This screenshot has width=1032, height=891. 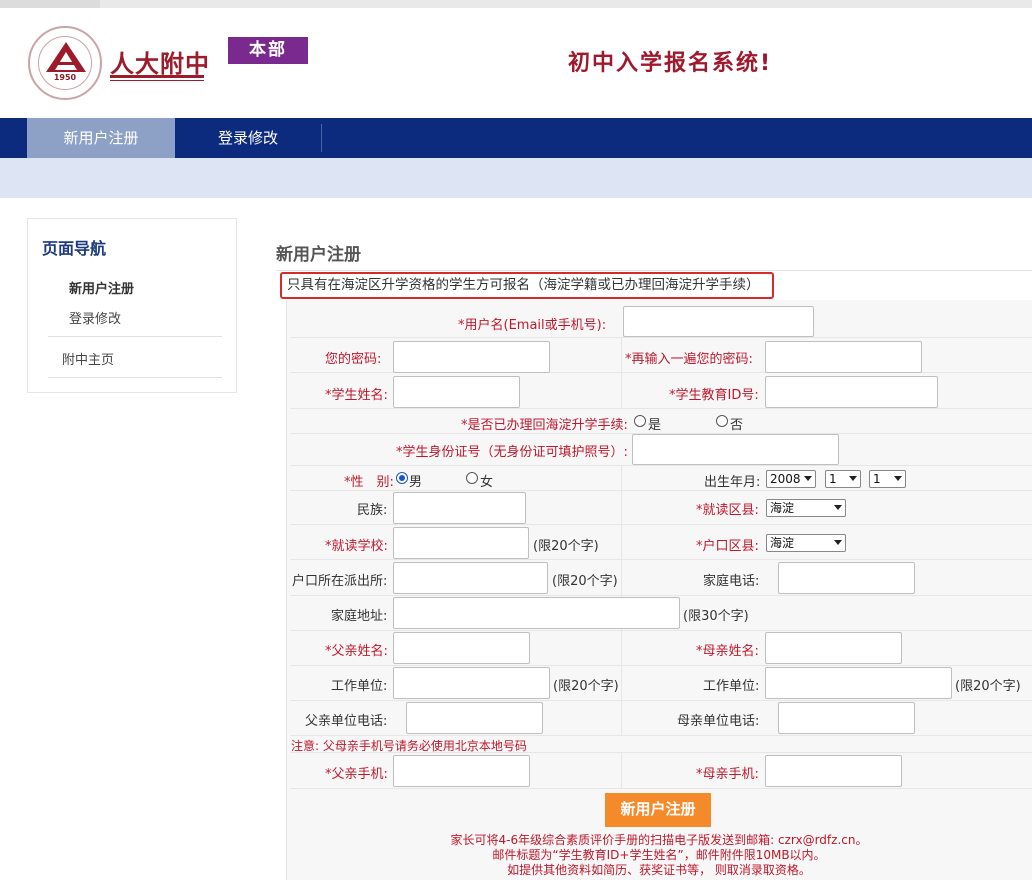 I want to click on gender-label: *性 别:, so click(x=369, y=482).